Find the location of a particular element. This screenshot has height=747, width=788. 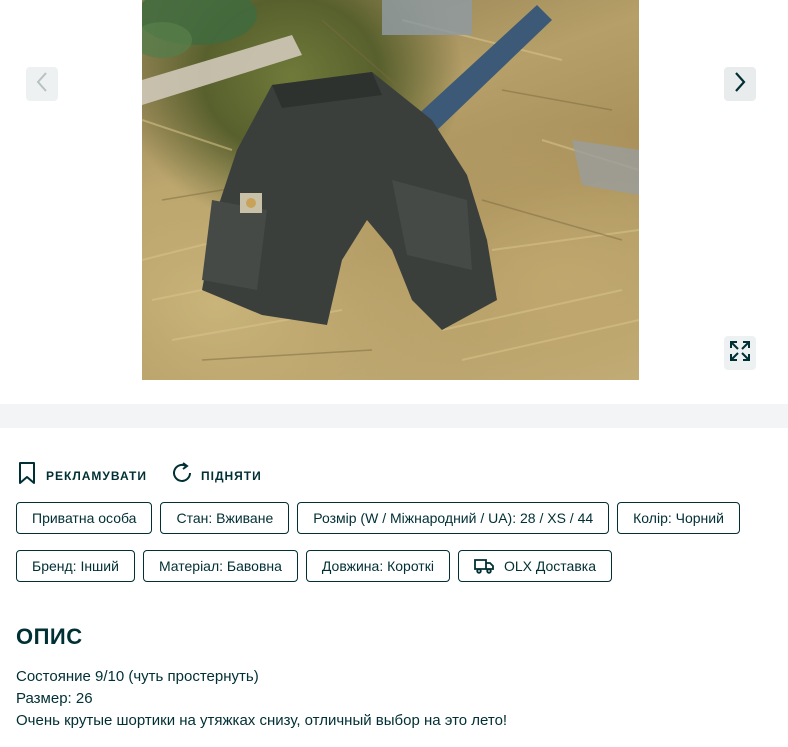

description-line: Размер: 26 is located at coordinates (54, 698).